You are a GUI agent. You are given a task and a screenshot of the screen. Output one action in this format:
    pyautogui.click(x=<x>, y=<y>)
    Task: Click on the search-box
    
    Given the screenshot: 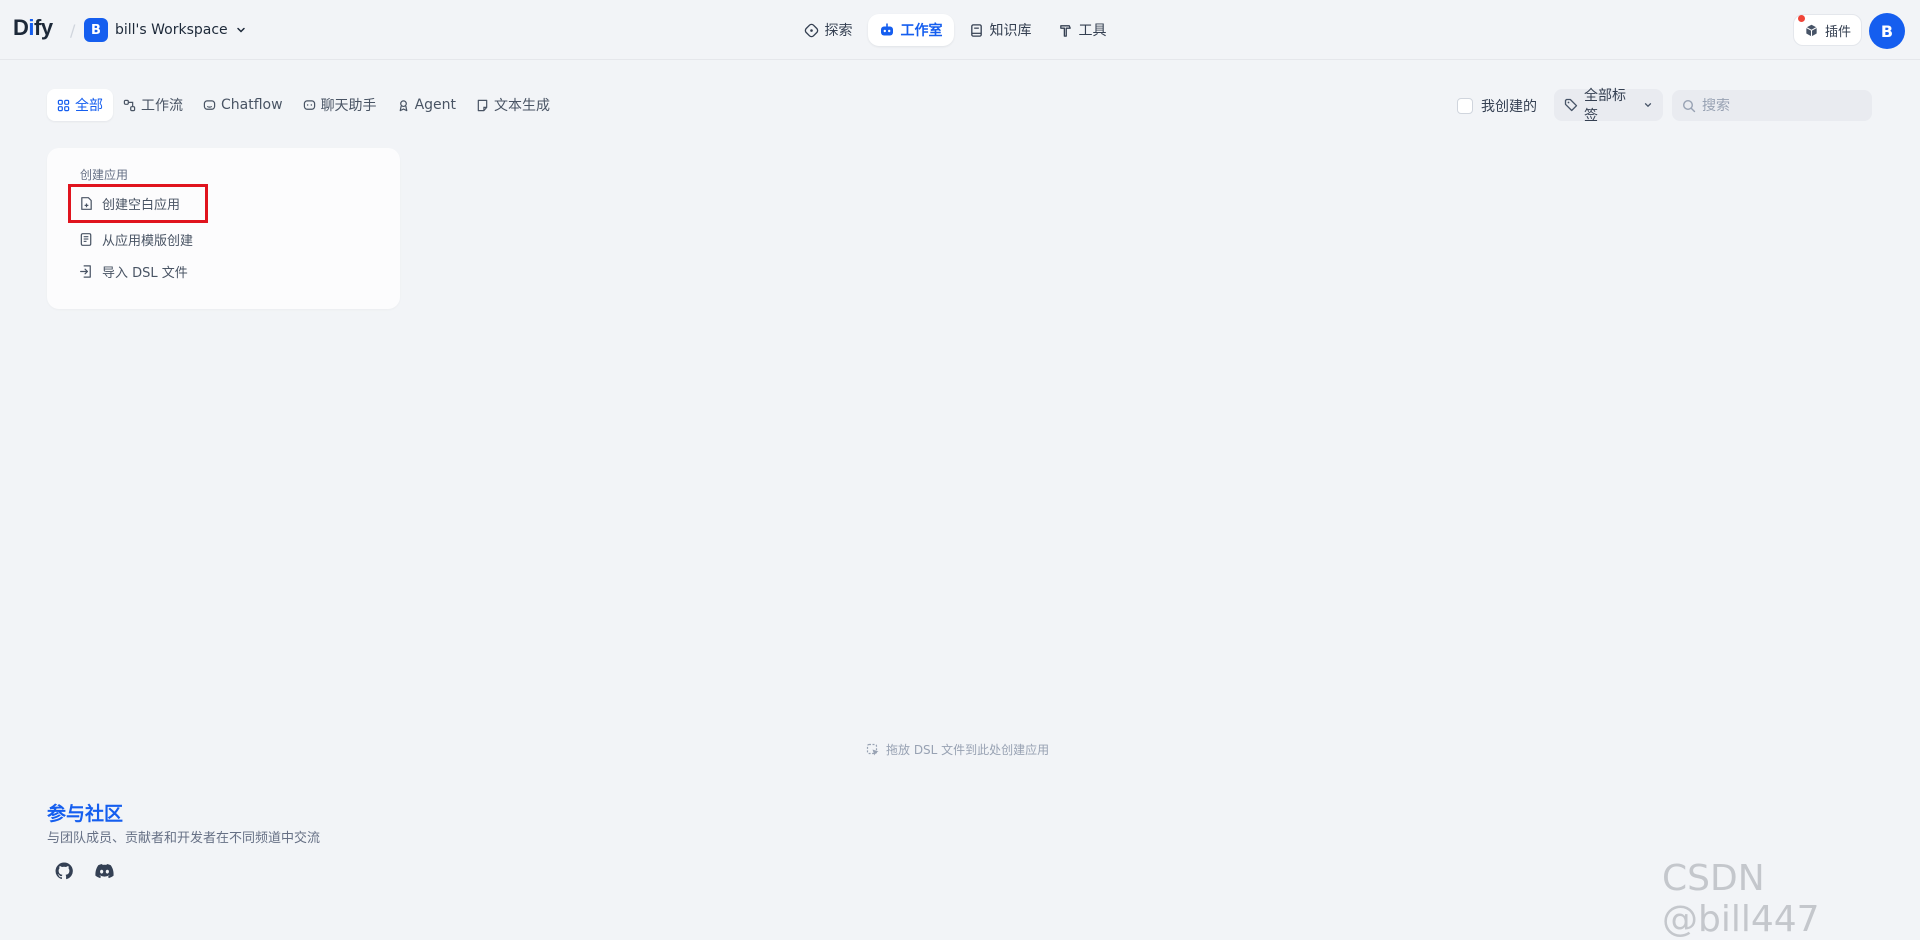 What is the action you would take?
    pyautogui.click(x=1772, y=105)
    